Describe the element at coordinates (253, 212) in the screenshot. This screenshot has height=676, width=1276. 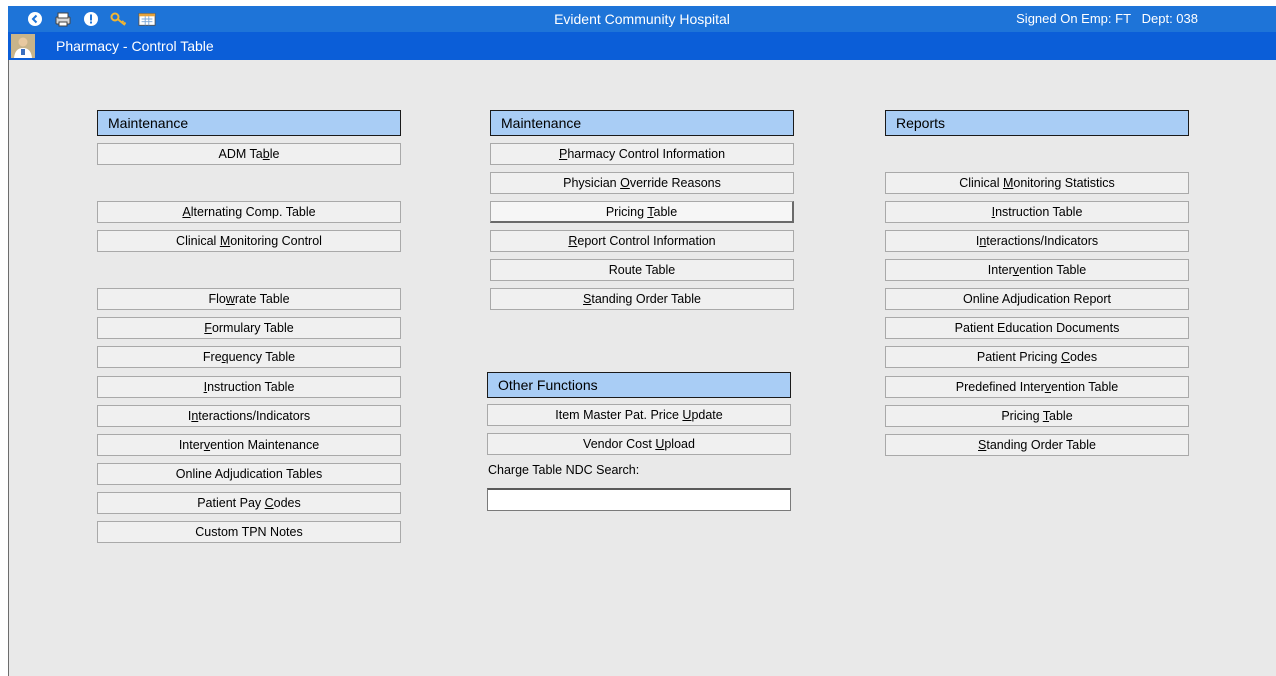
I see `left-button-label-post: lternating Comp. Table` at that location.